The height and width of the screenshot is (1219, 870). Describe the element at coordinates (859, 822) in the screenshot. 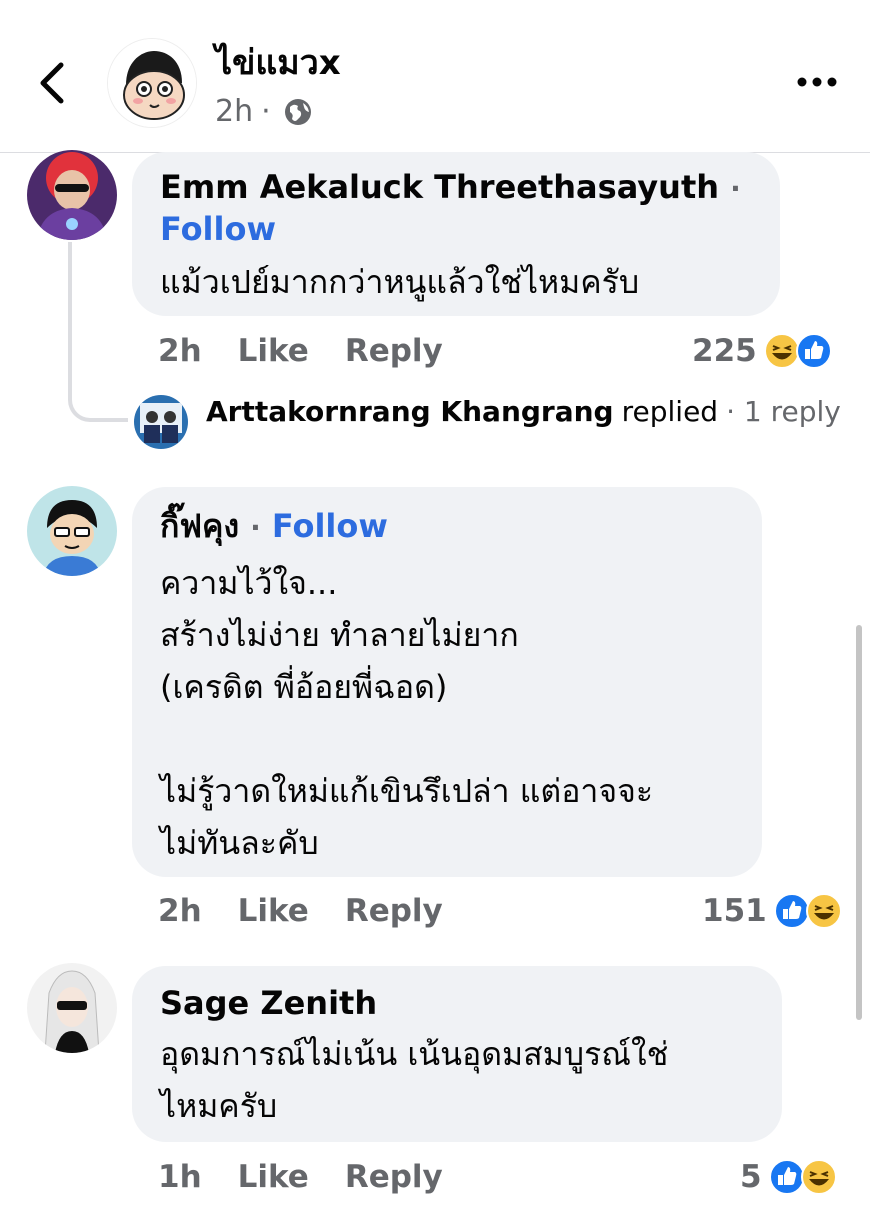

I see `scrollbar` at that location.